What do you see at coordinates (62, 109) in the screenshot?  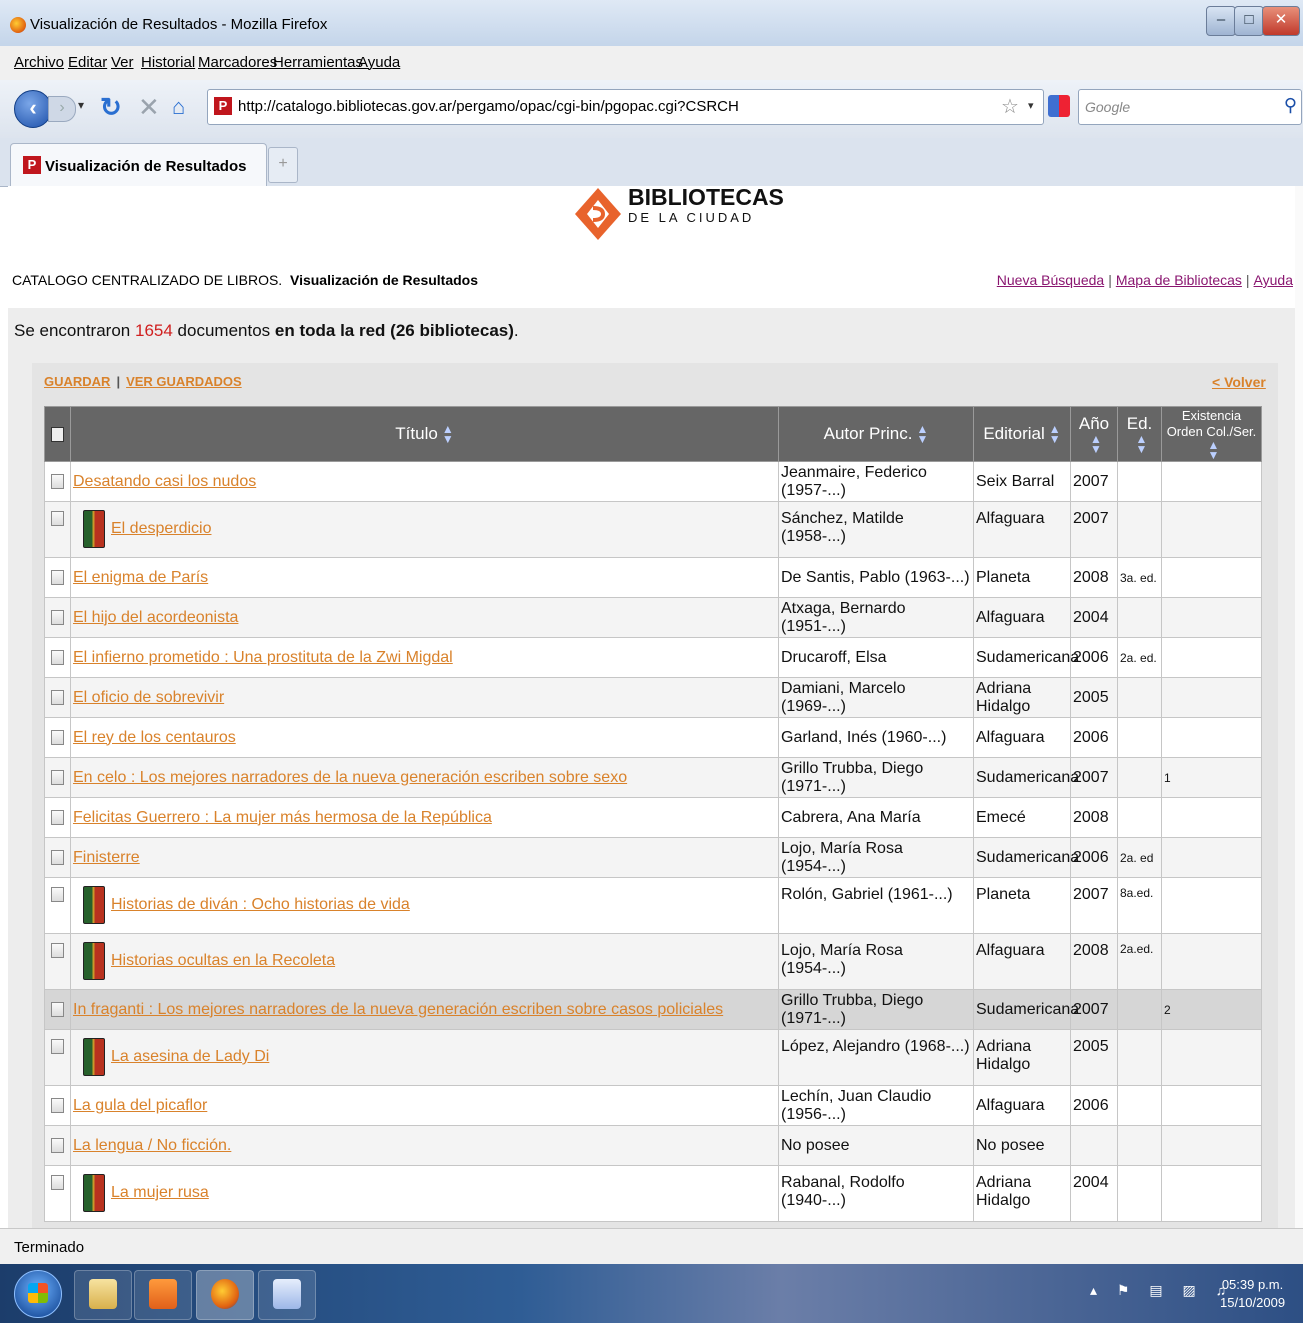 I see `forward-button: ›` at bounding box center [62, 109].